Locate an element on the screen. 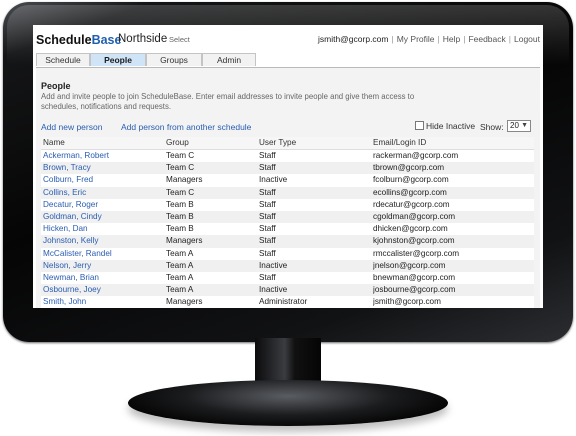  help-link: Help is located at coordinates (451, 39).